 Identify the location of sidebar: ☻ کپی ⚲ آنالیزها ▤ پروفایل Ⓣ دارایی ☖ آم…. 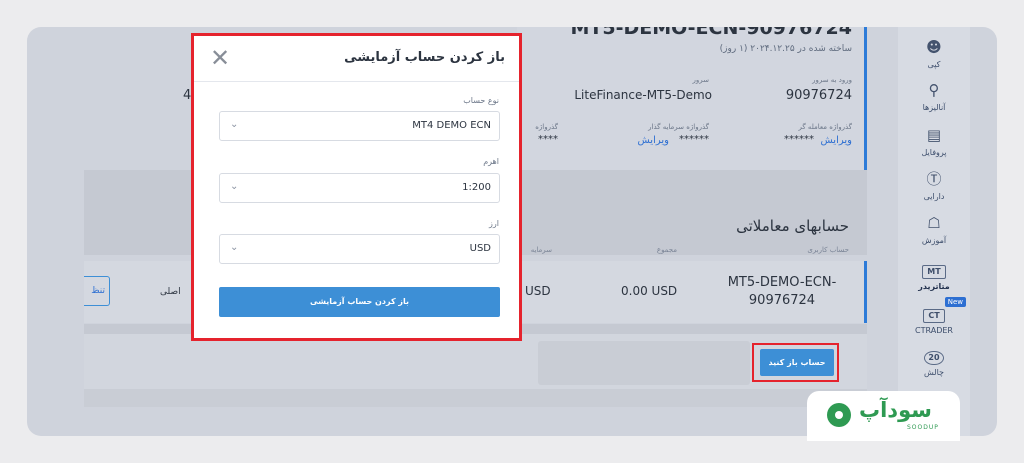
(934, 231).